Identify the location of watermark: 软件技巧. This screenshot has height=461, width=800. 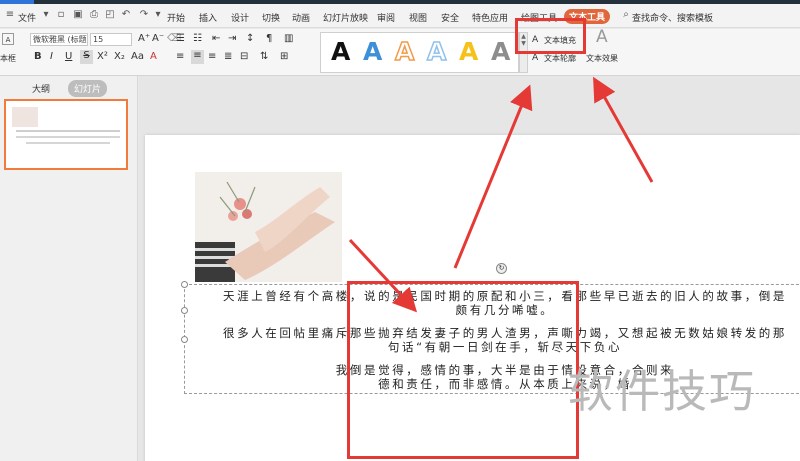
(662, 391).